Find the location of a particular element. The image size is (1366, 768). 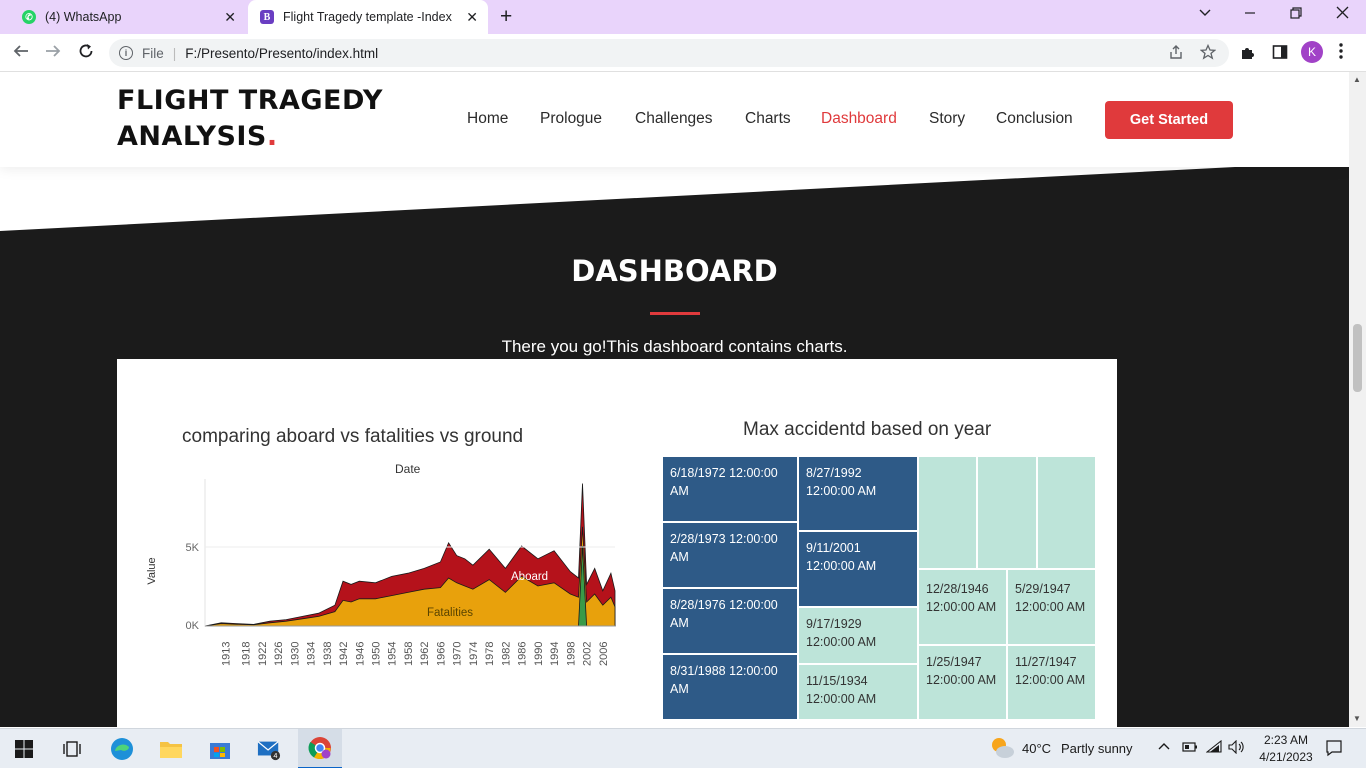

new-tab-button: + is located at coordinates (506, 17).